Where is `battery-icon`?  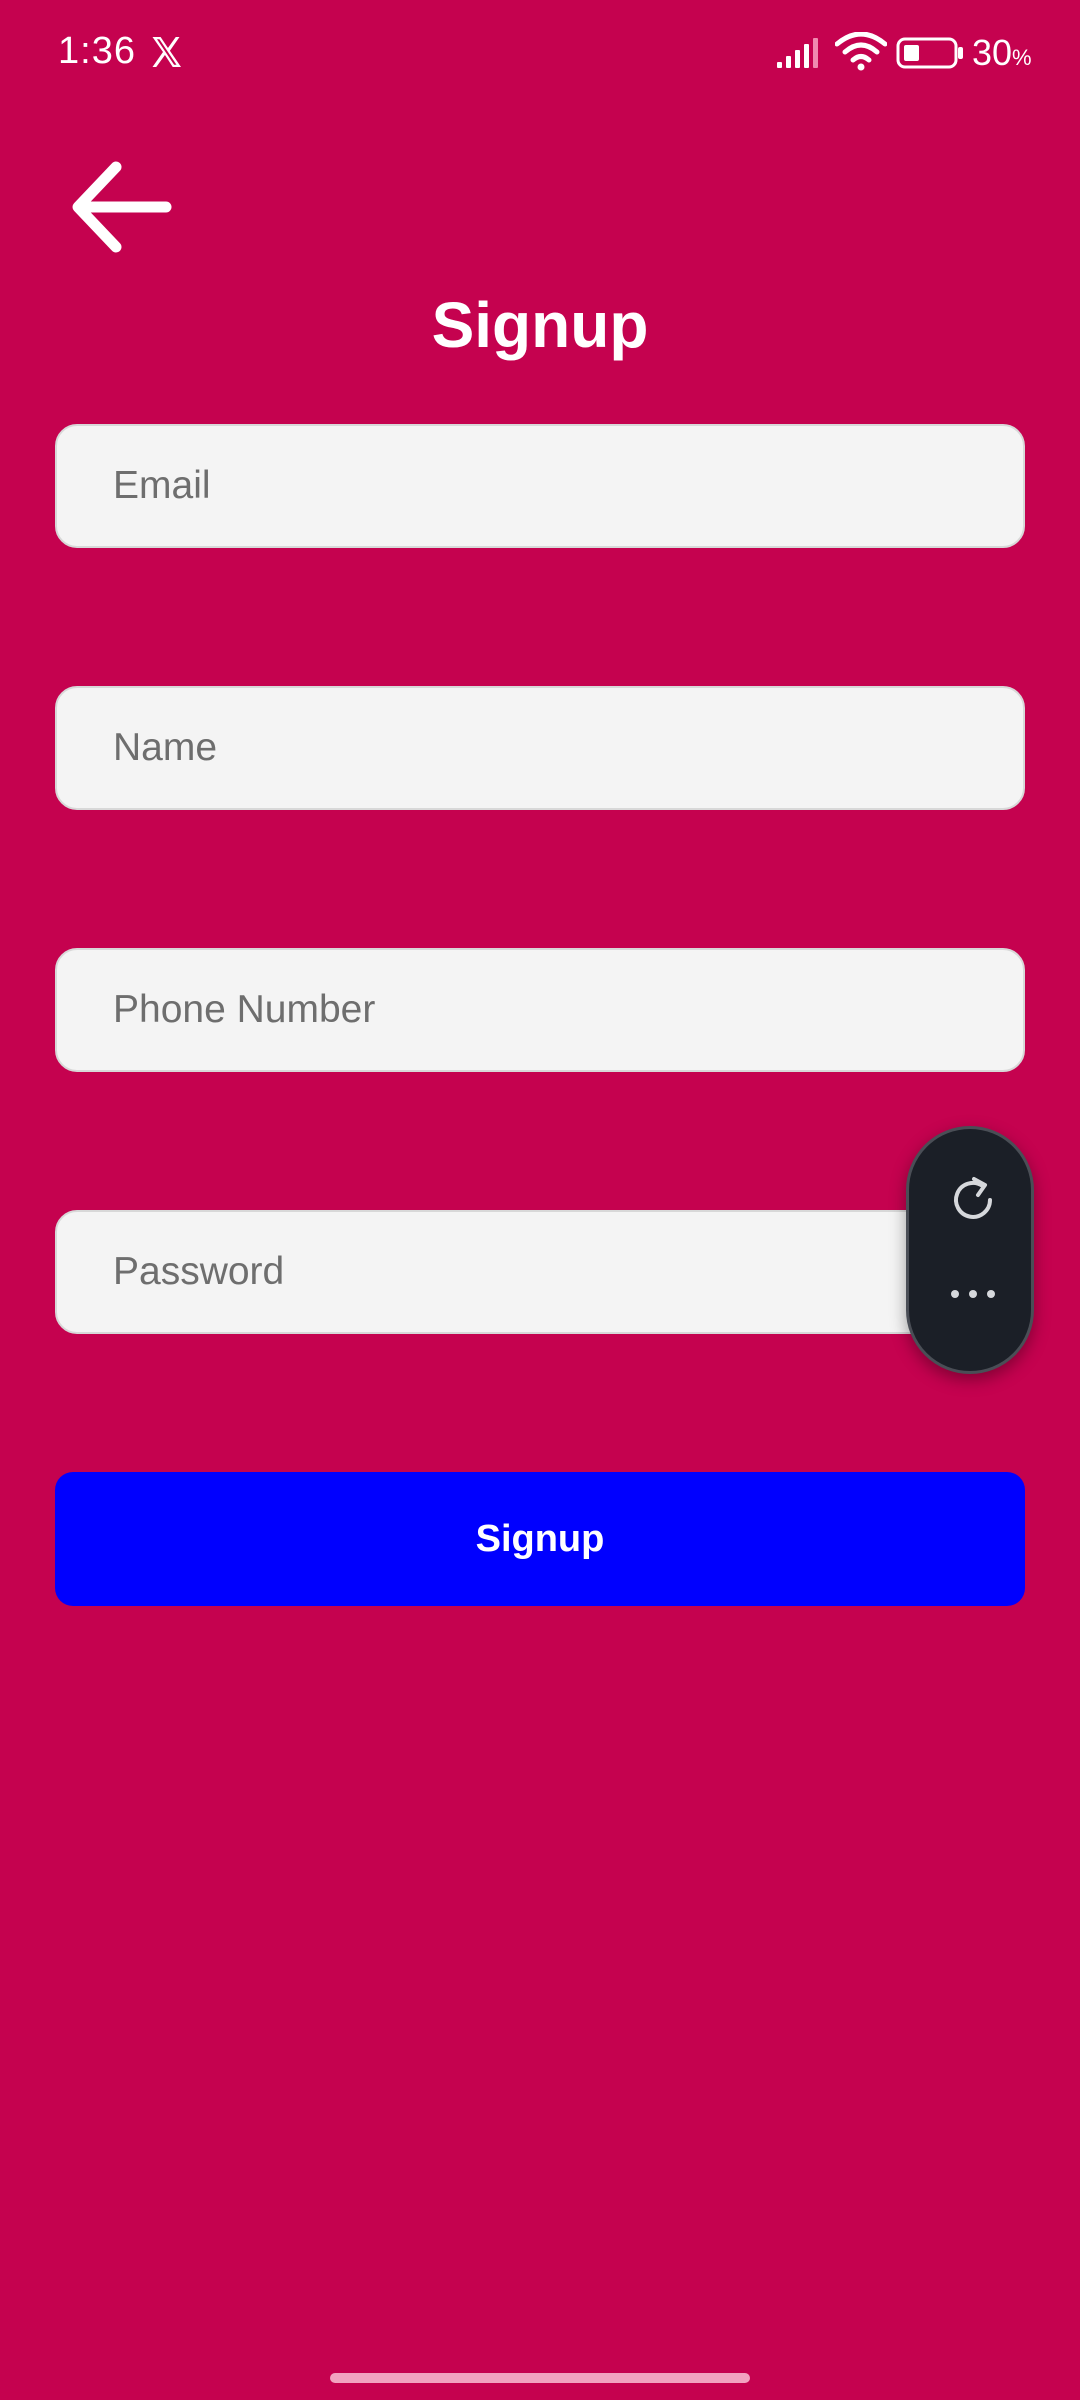
battery-icon is located at coordinates (929, 53).